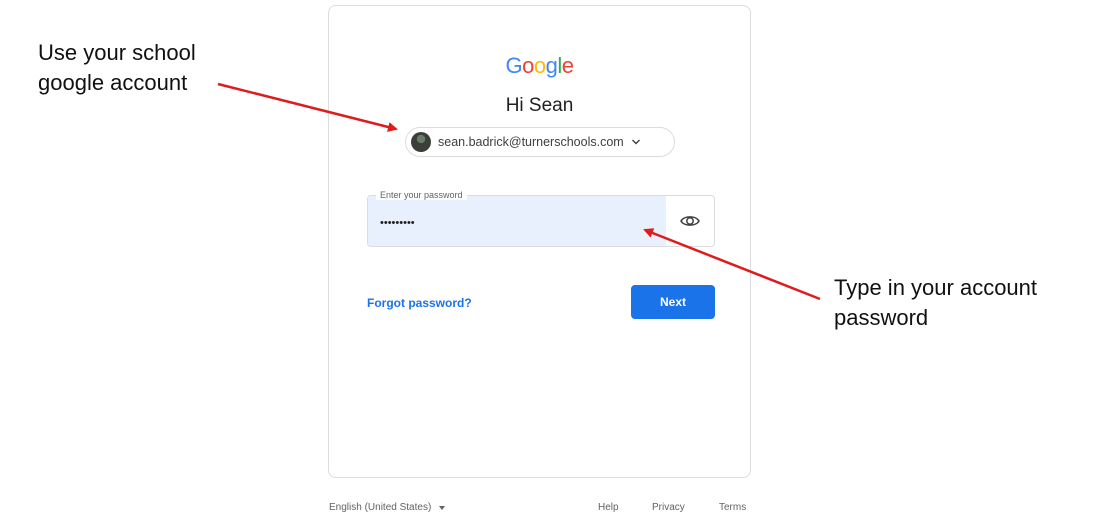 The image size is (1100, 515). Describe the element at coordinates (673, 302) in the screenshot. I see `next-button: Next` at that location.